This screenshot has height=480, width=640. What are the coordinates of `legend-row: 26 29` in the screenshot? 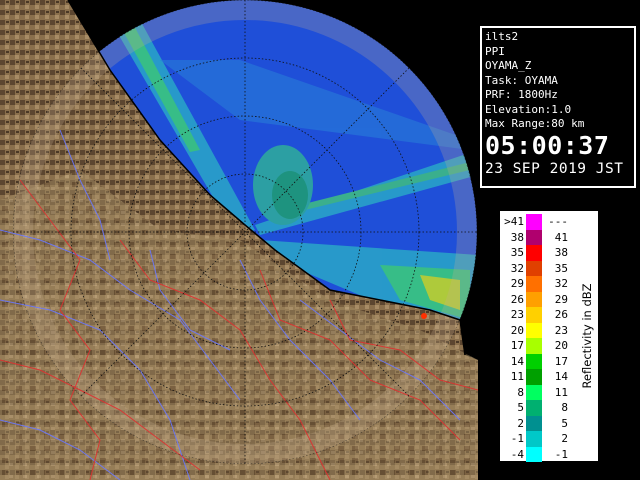 It's located at (536, 299).